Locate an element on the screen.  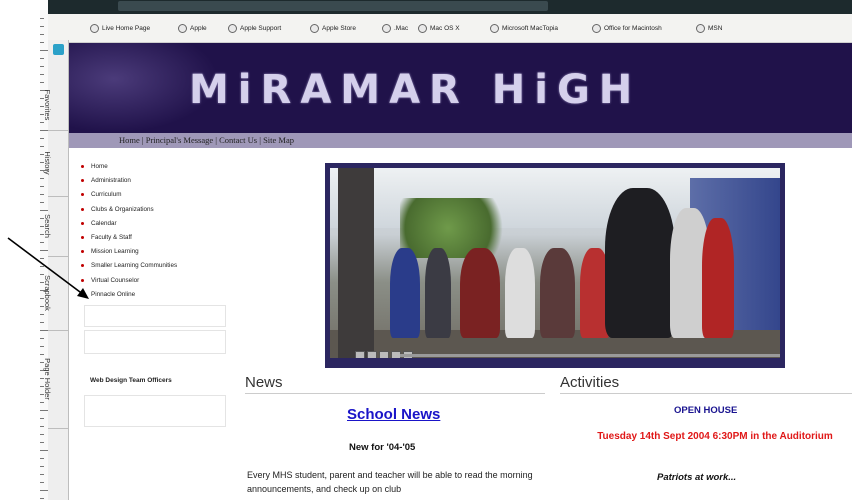
favorite-link: MSN is located at coordinates (709, 28).